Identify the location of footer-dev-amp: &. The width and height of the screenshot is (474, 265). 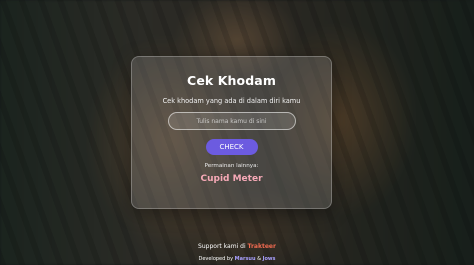
(259, 259).